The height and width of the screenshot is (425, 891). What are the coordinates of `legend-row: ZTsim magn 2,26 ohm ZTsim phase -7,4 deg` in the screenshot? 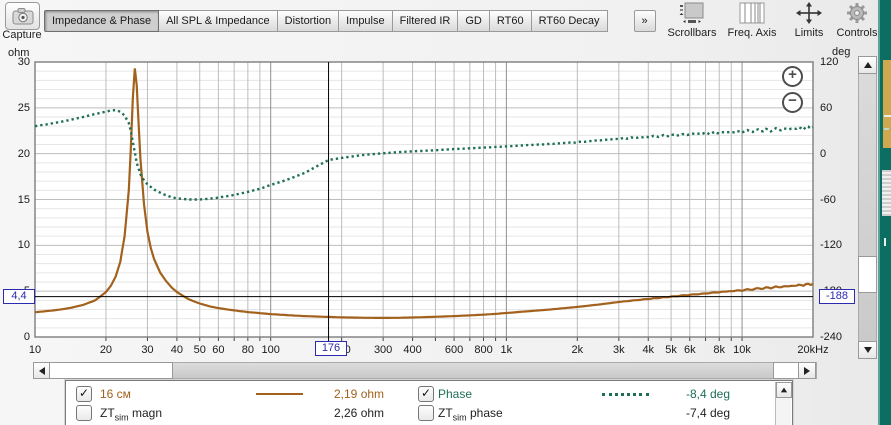 It's located at (429, 413).